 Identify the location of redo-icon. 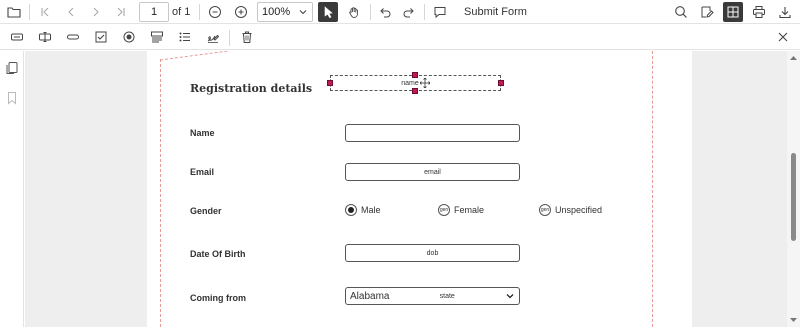
(409, 12).